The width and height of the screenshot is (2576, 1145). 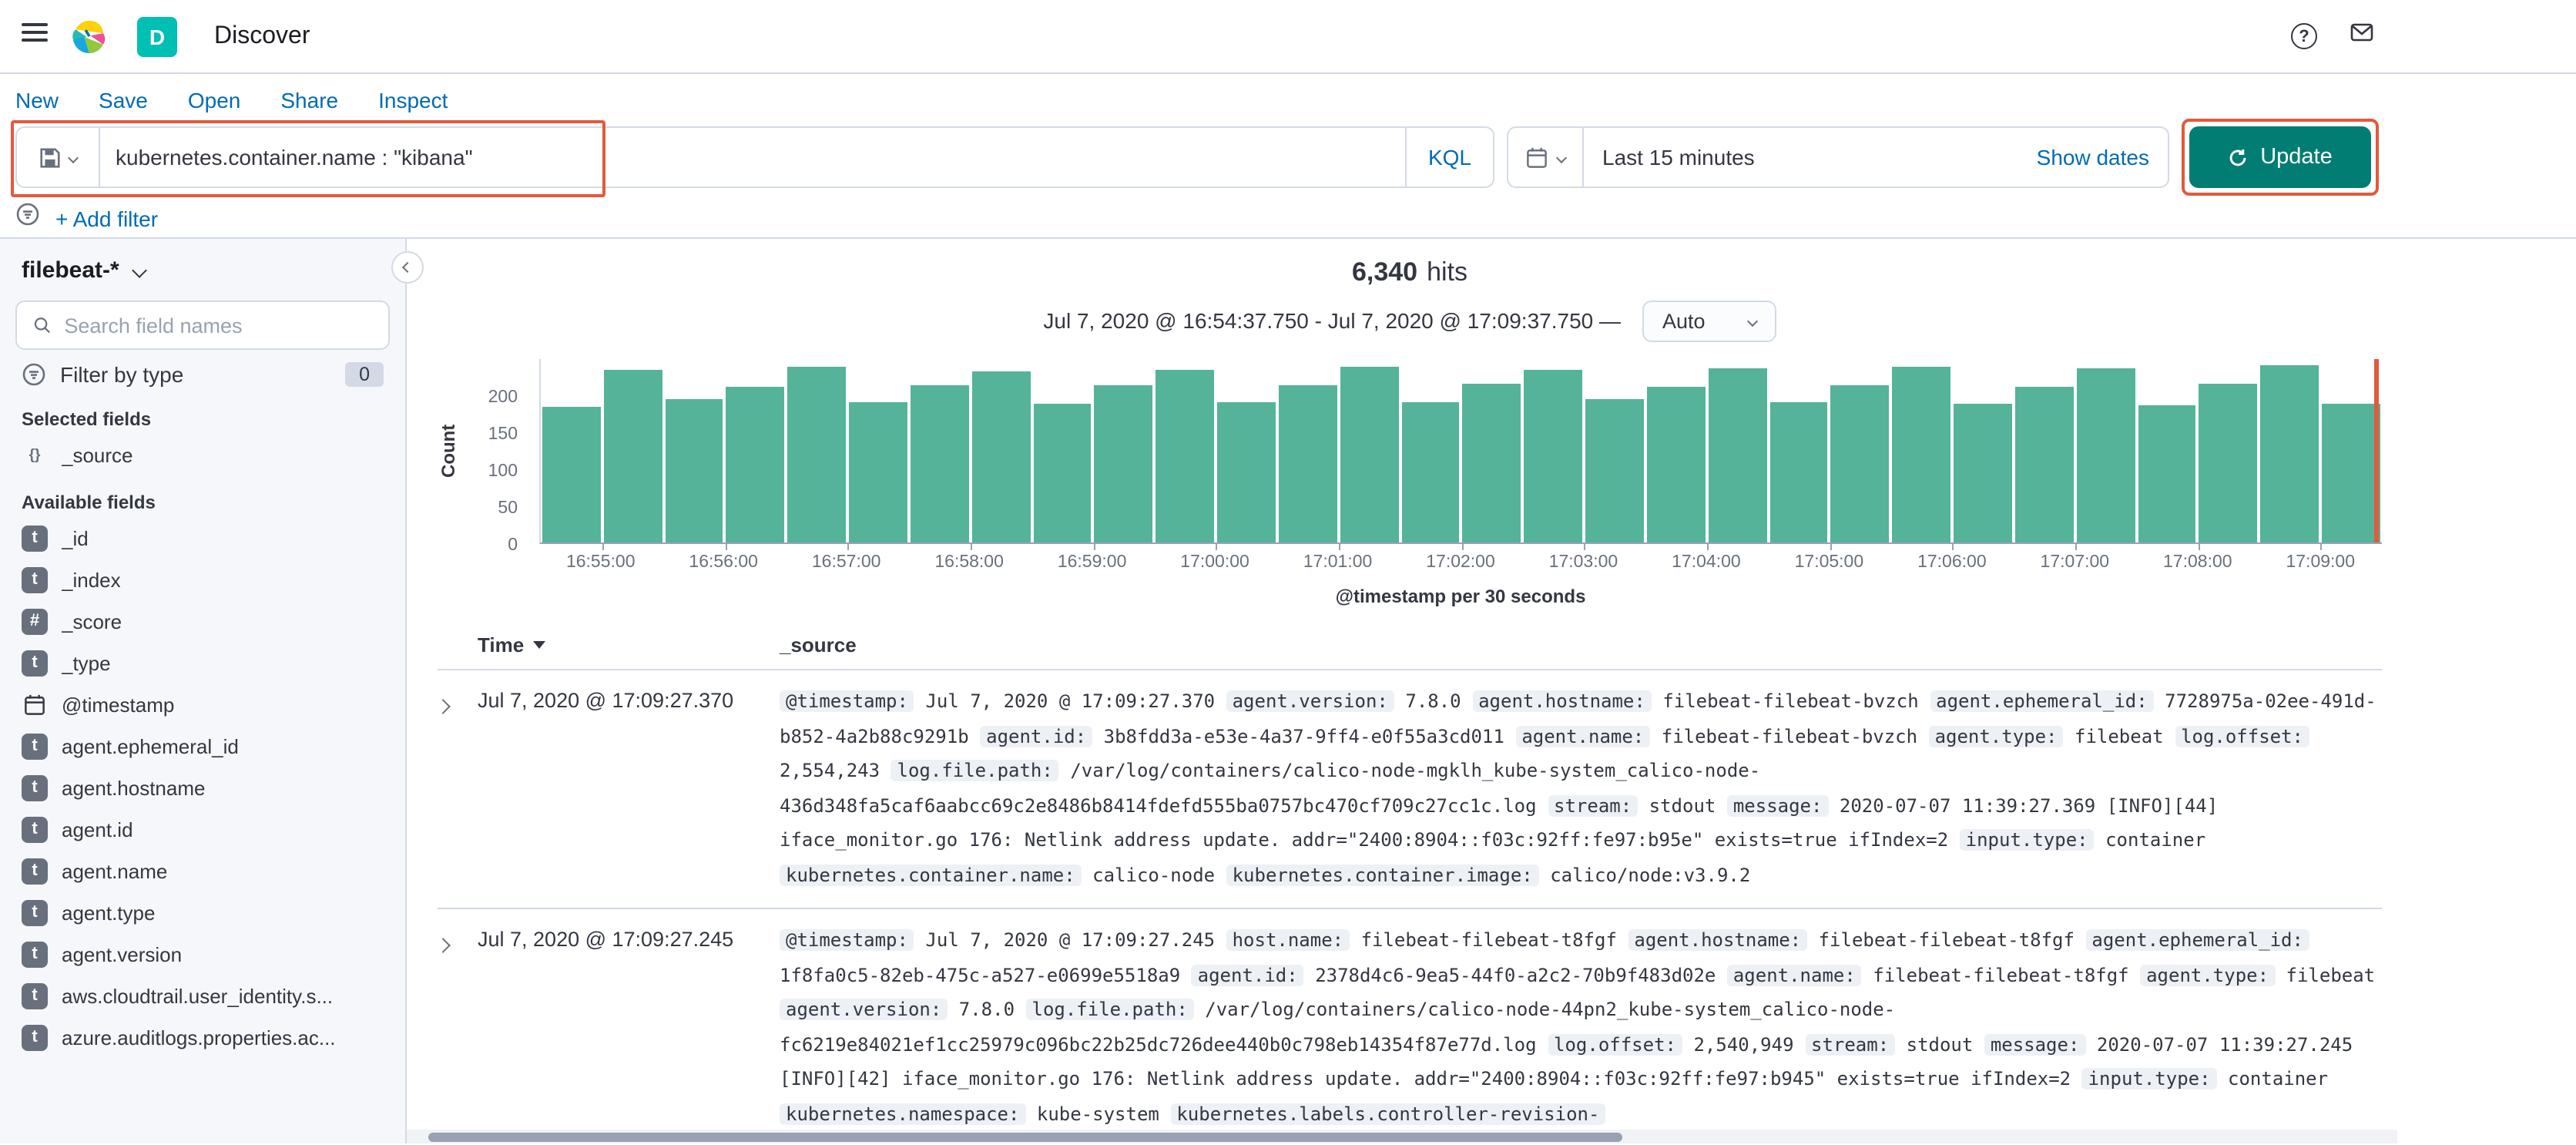 I want to click on calendar-icon, so click(x=1537, y=157).